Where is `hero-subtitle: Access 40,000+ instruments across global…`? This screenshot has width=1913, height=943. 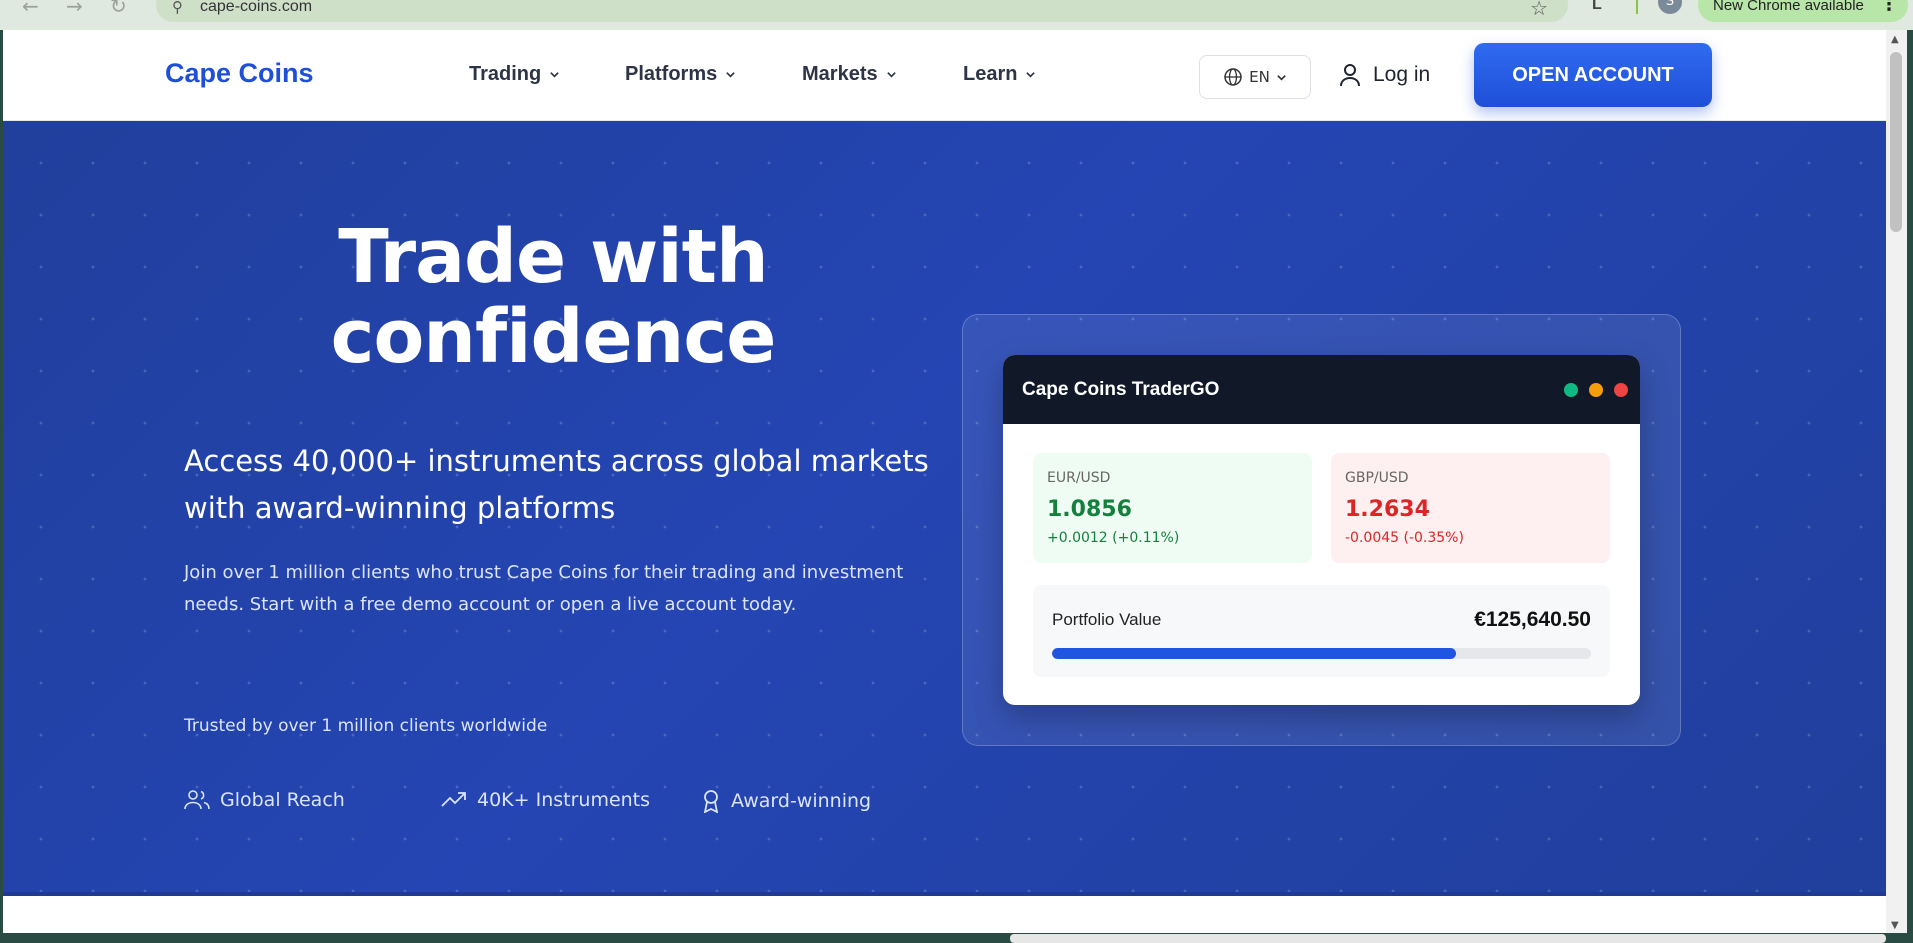
hero-subtitle: Access 40,000+ instruments across global… is located at coordinates (556, 484).